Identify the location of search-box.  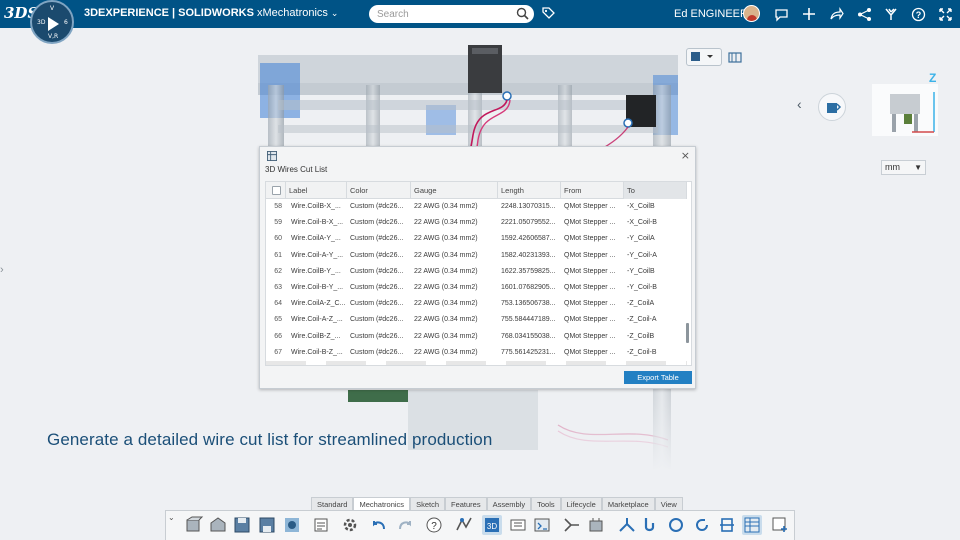
(451, 14).